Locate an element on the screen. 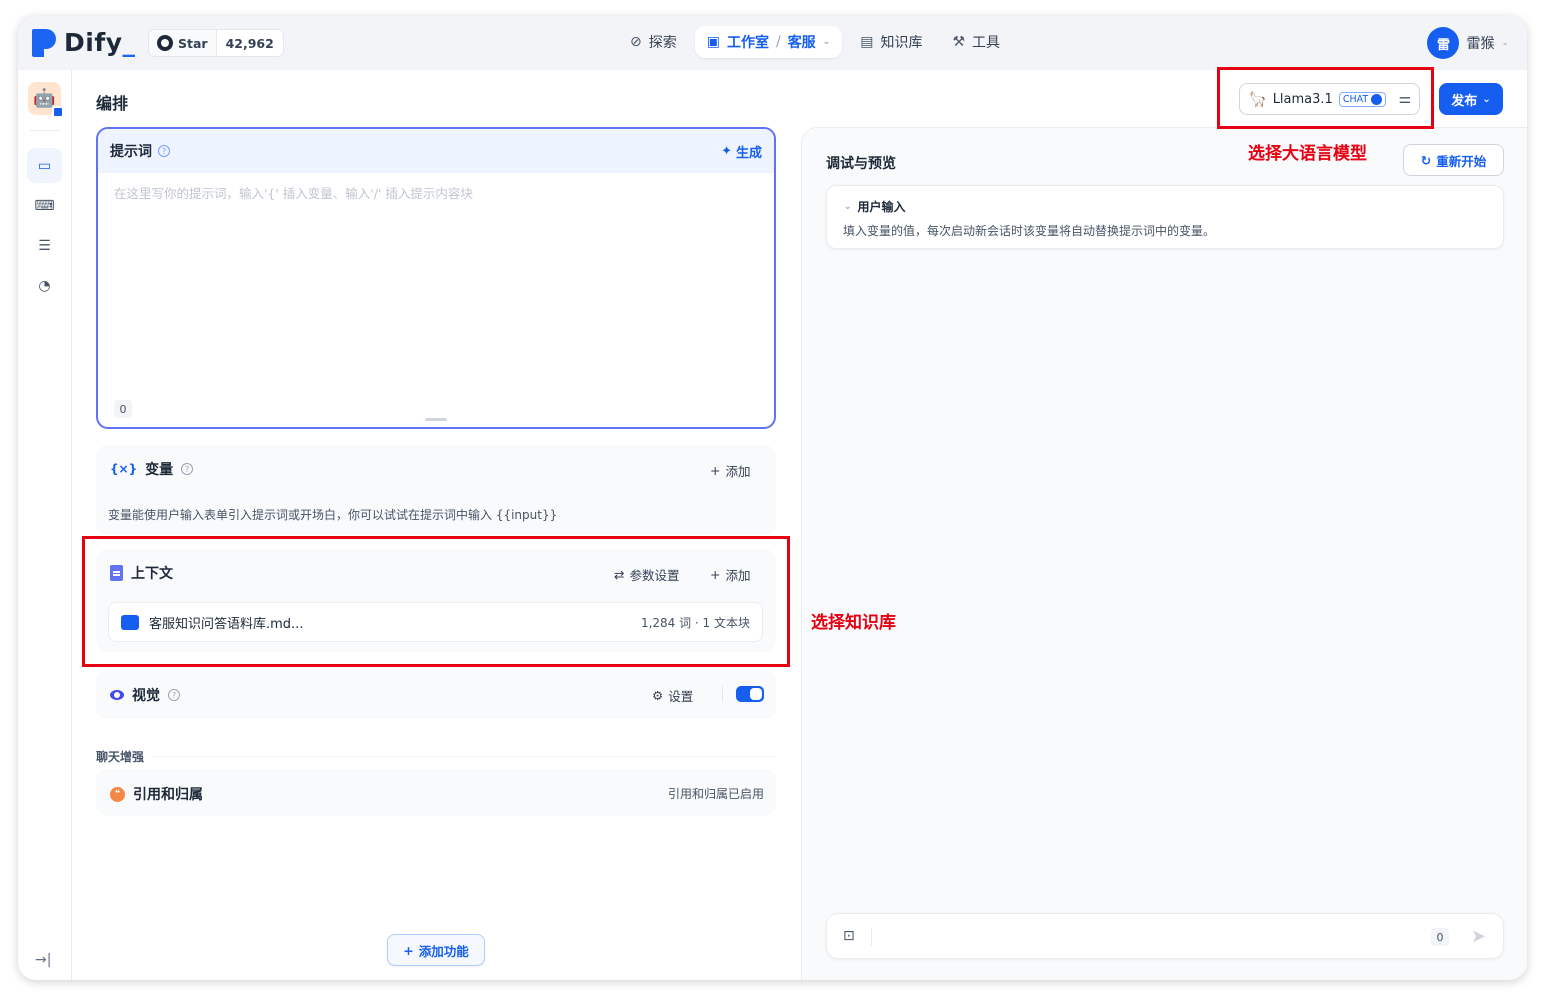  vision-header: 视觉 ? is located at coordinates (145, 695).